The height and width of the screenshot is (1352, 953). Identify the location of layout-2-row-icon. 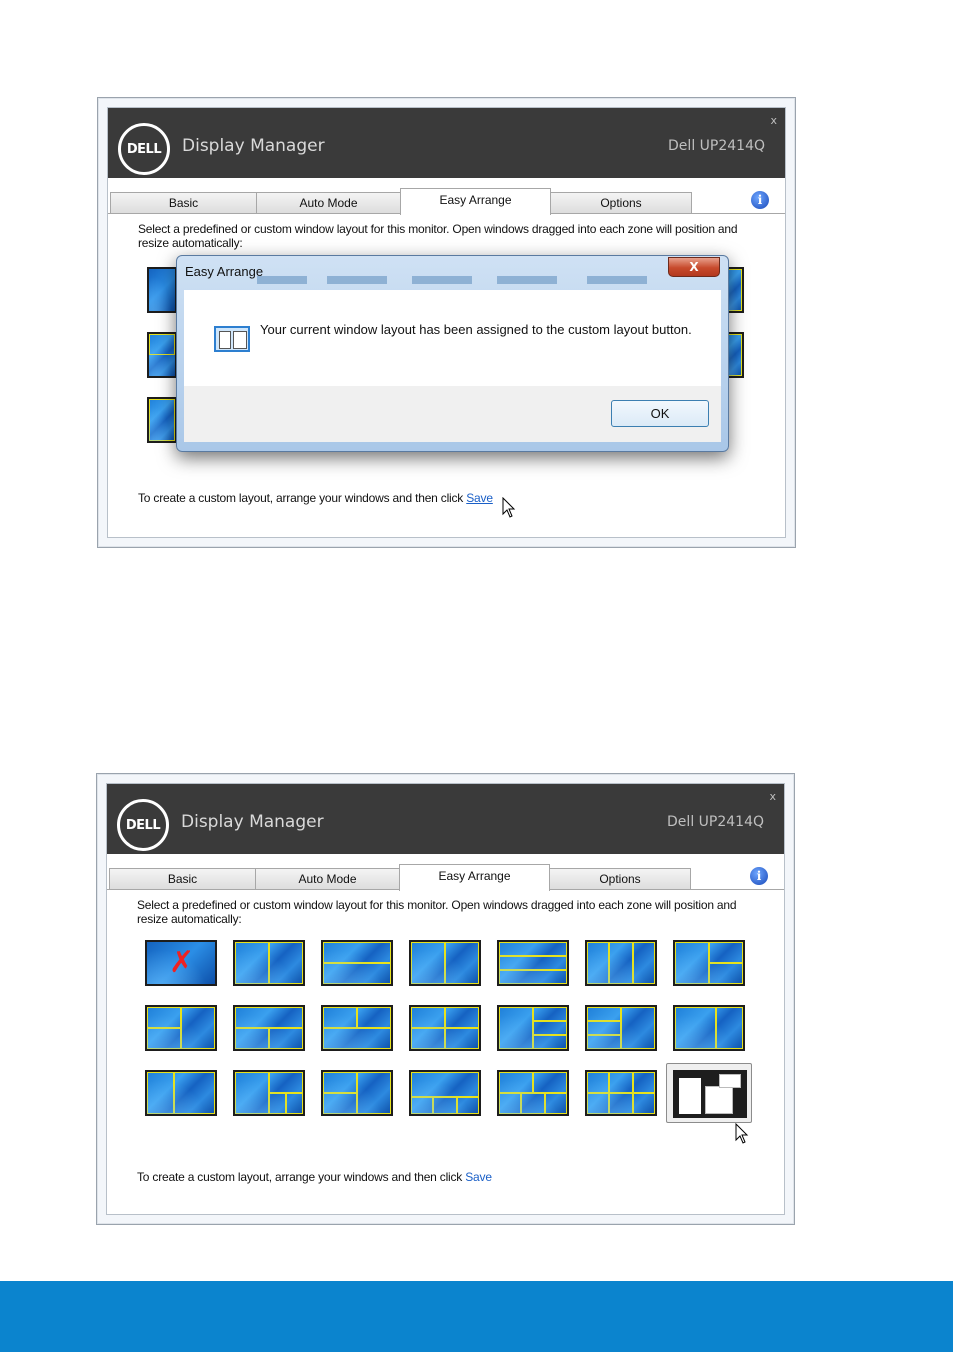
(357, 963).